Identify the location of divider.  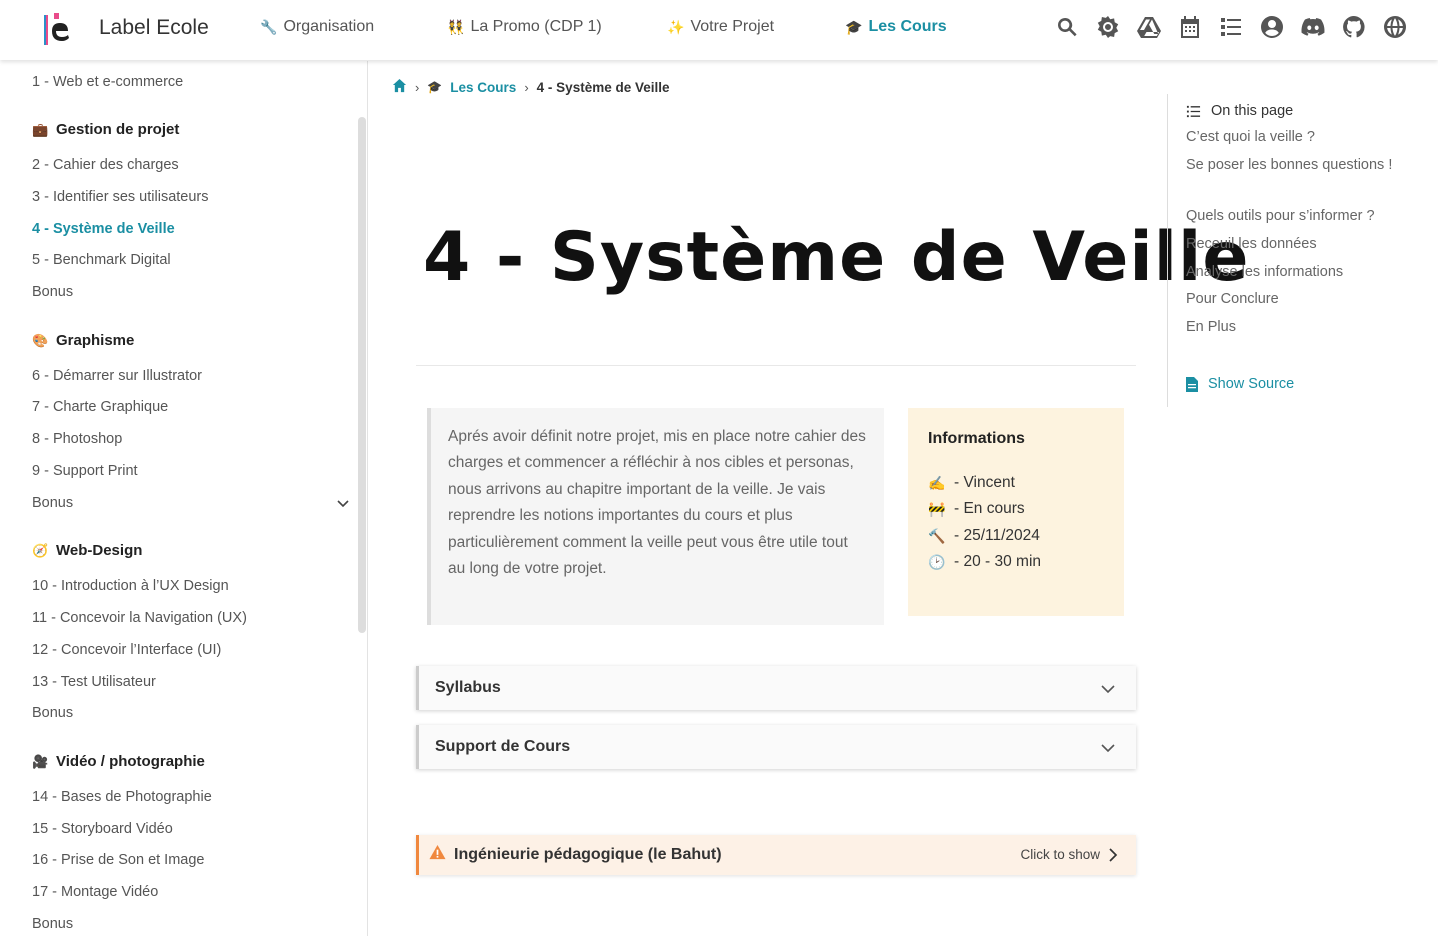
(776, 365).